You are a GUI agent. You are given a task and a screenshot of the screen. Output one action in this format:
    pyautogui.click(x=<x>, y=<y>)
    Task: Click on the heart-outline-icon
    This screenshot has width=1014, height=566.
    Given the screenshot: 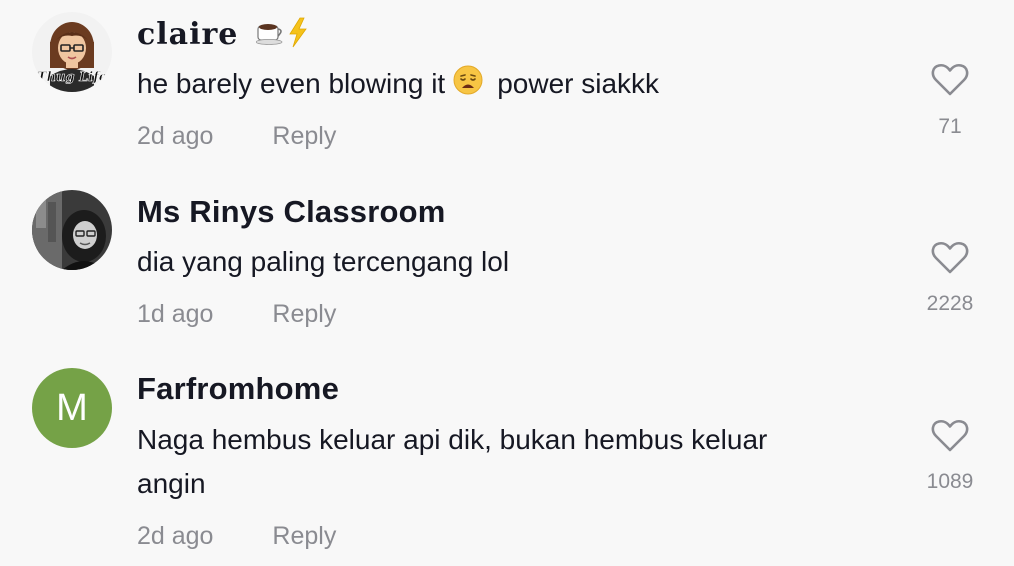 What is the action you would take?
    pyautogui.click(x=950, y=436)
    